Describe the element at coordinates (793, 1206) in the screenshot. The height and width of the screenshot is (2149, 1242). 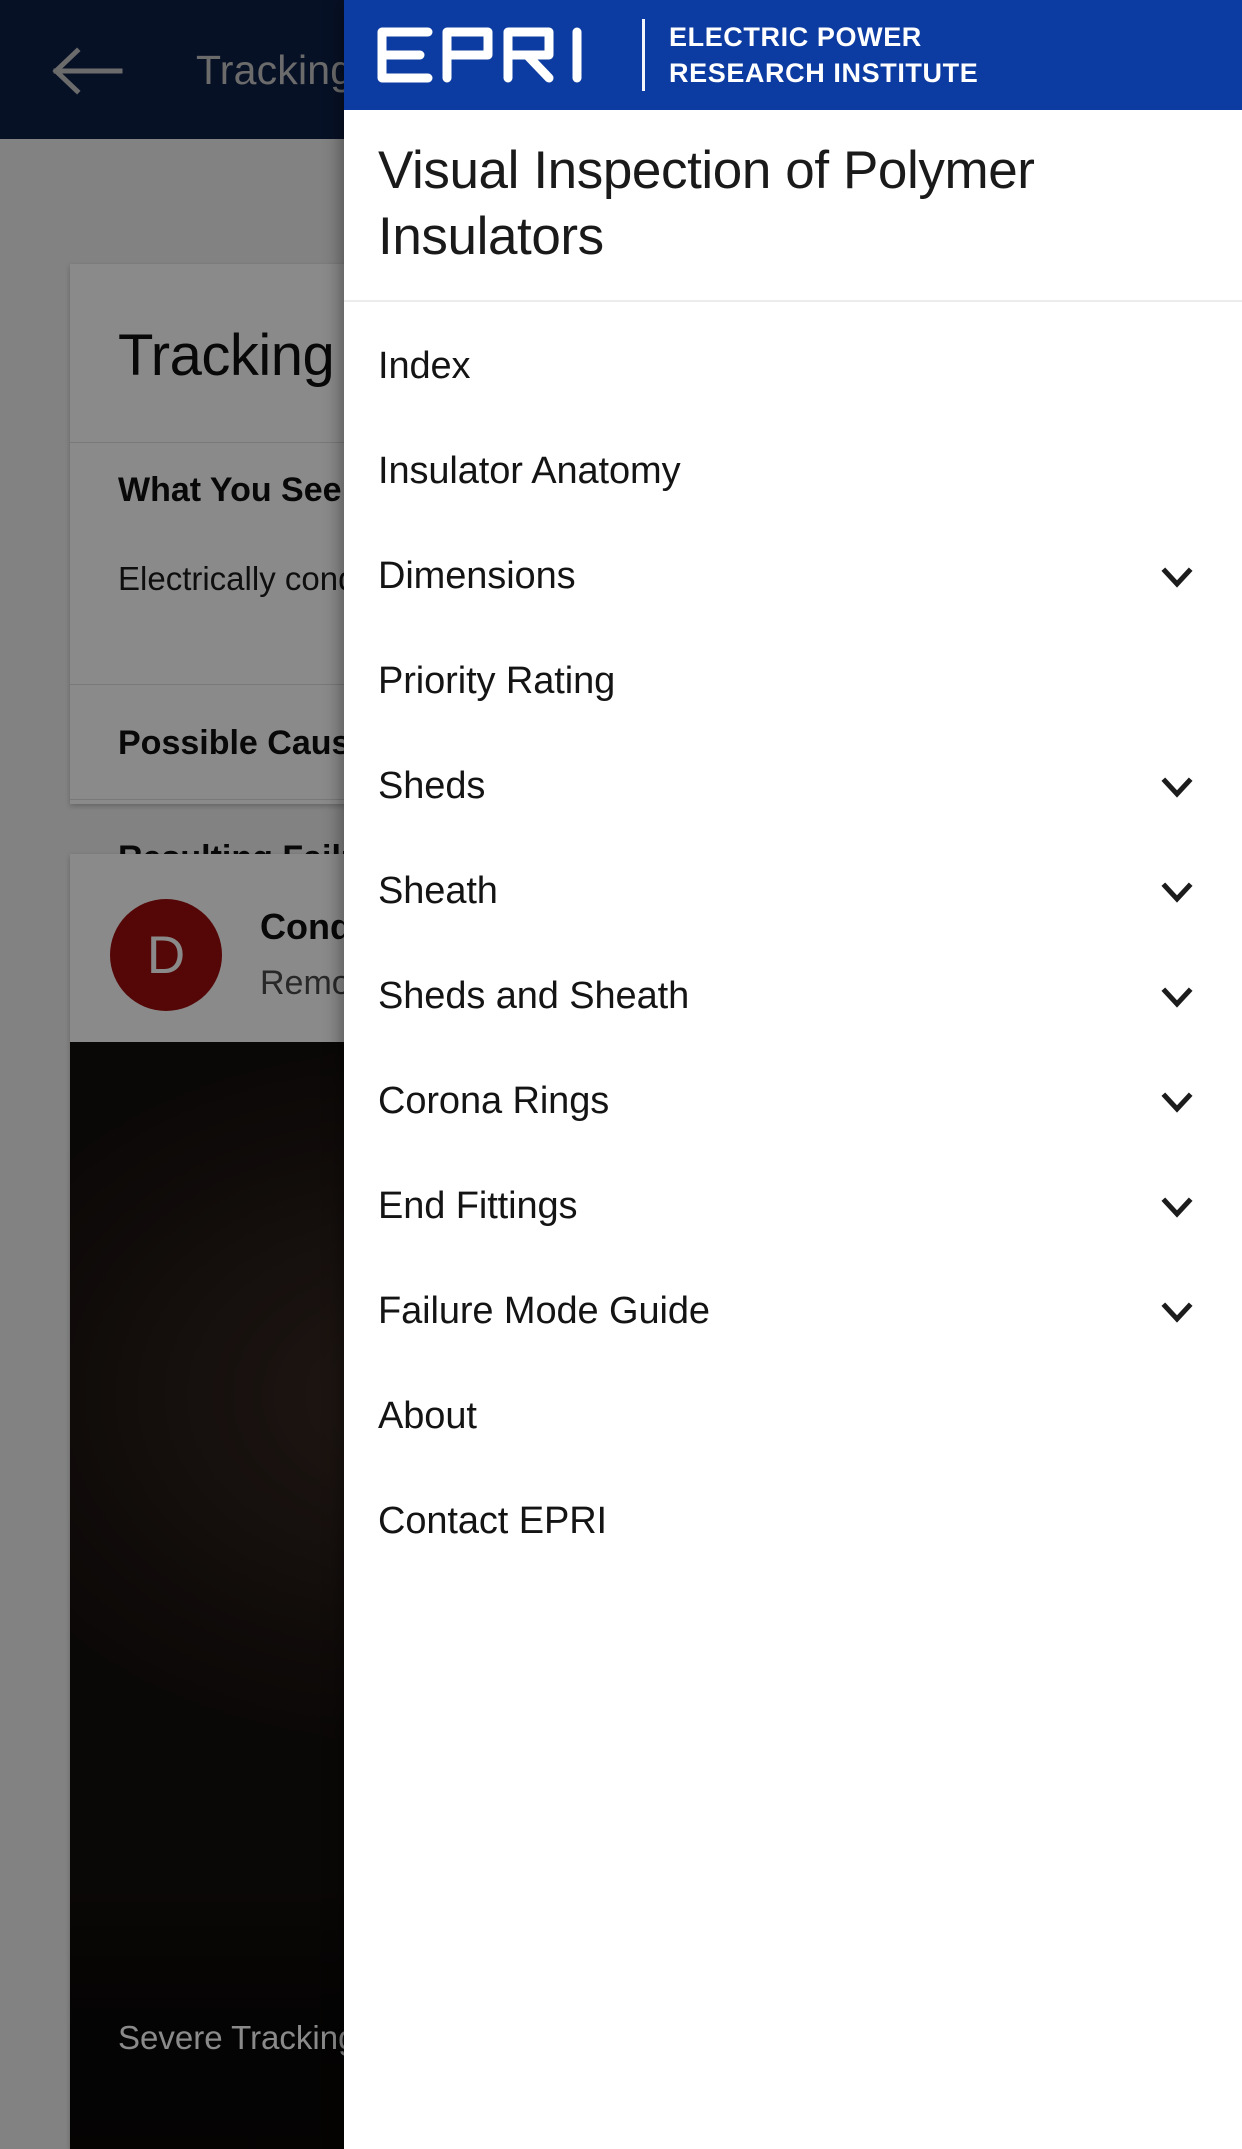
I see `menu-item-end-fittings: End Fittings` at that location.